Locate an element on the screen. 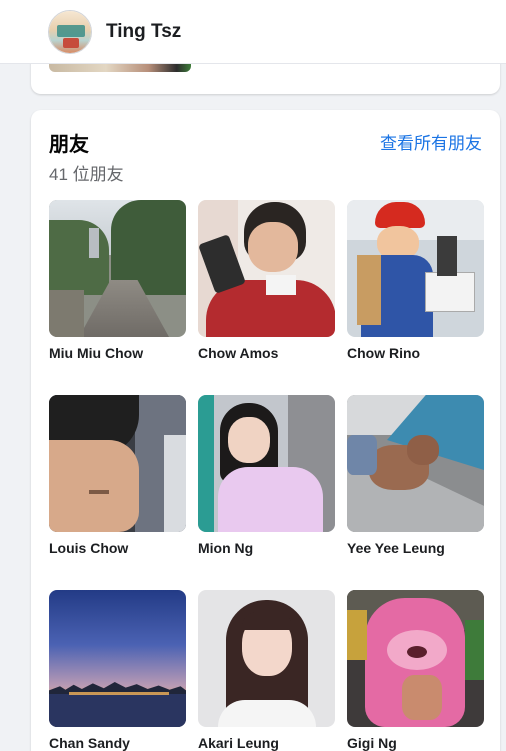 The width and height of the screenshot is (506, 751). friend-tile: Louis Chow is located at coordinates (117, 475).